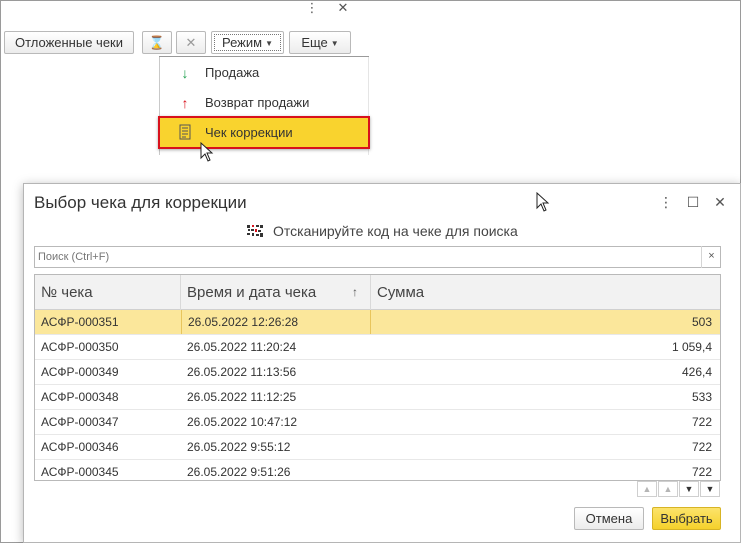 The image size is (741, 543). What do you see at coordinates (80, 472) in the screenshot?
I see `cell-number: АСФР-000345` at bounding box center [80, 472].